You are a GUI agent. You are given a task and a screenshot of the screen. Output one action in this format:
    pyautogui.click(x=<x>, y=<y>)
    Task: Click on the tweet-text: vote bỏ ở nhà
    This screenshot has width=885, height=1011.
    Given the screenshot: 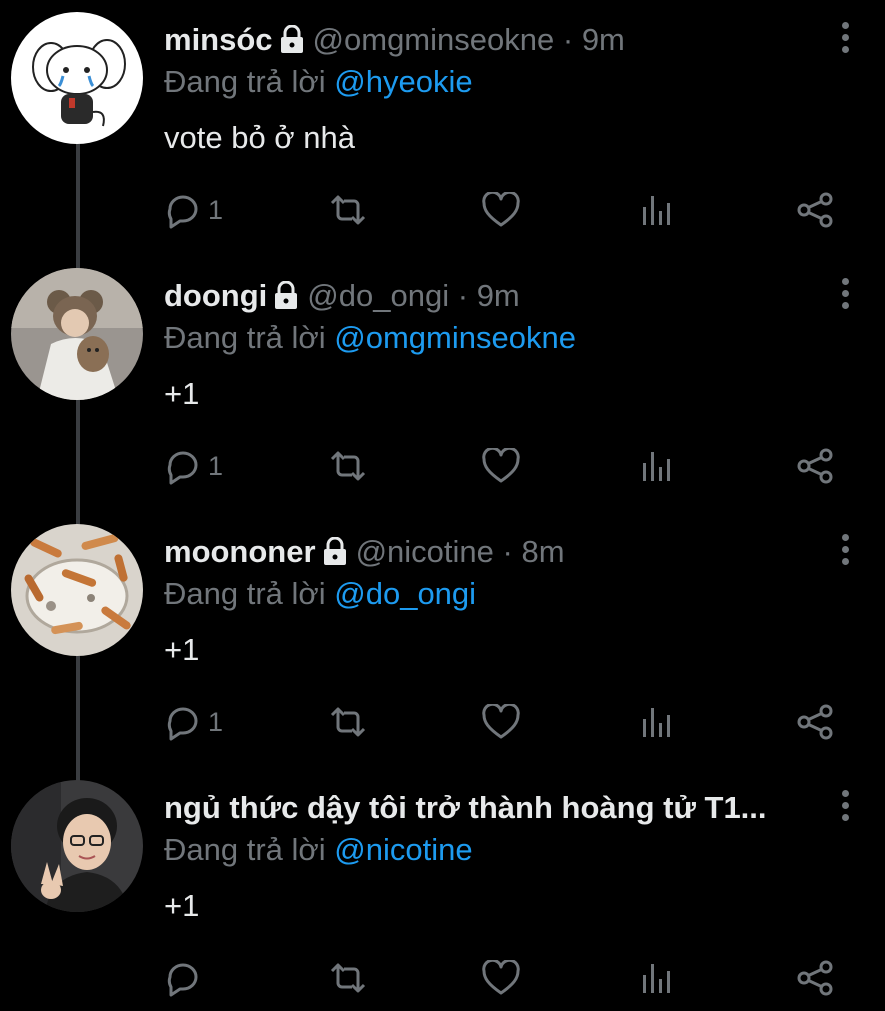 What is the action you would take?
    pyautogui.click(x=259, y=137)
    